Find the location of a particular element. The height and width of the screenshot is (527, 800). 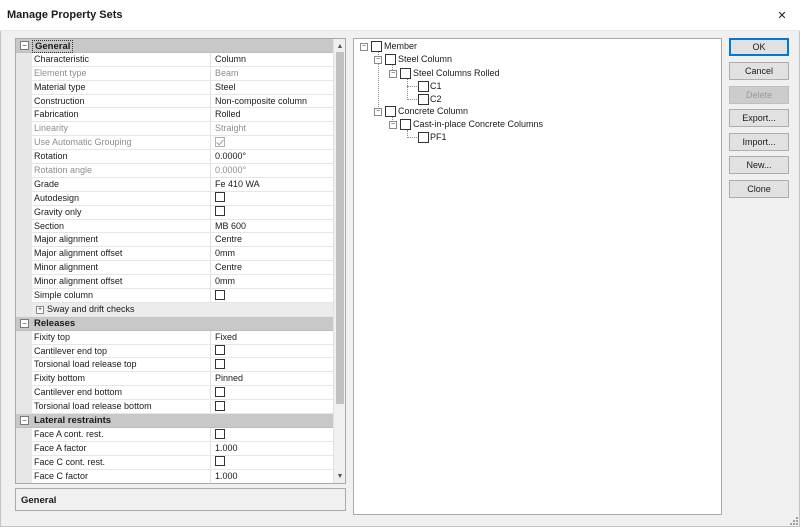

property-name: Cantilever end top is located at coordinates (122, 351).